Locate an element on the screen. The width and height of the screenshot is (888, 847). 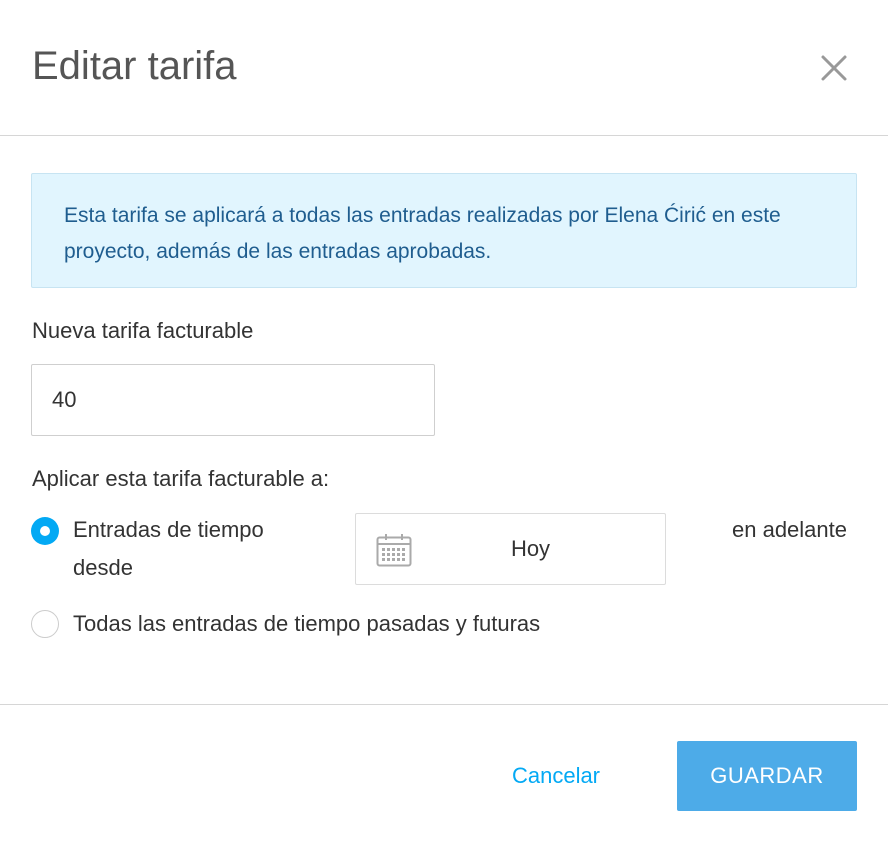
close-button is located at coordinates (834, 68).